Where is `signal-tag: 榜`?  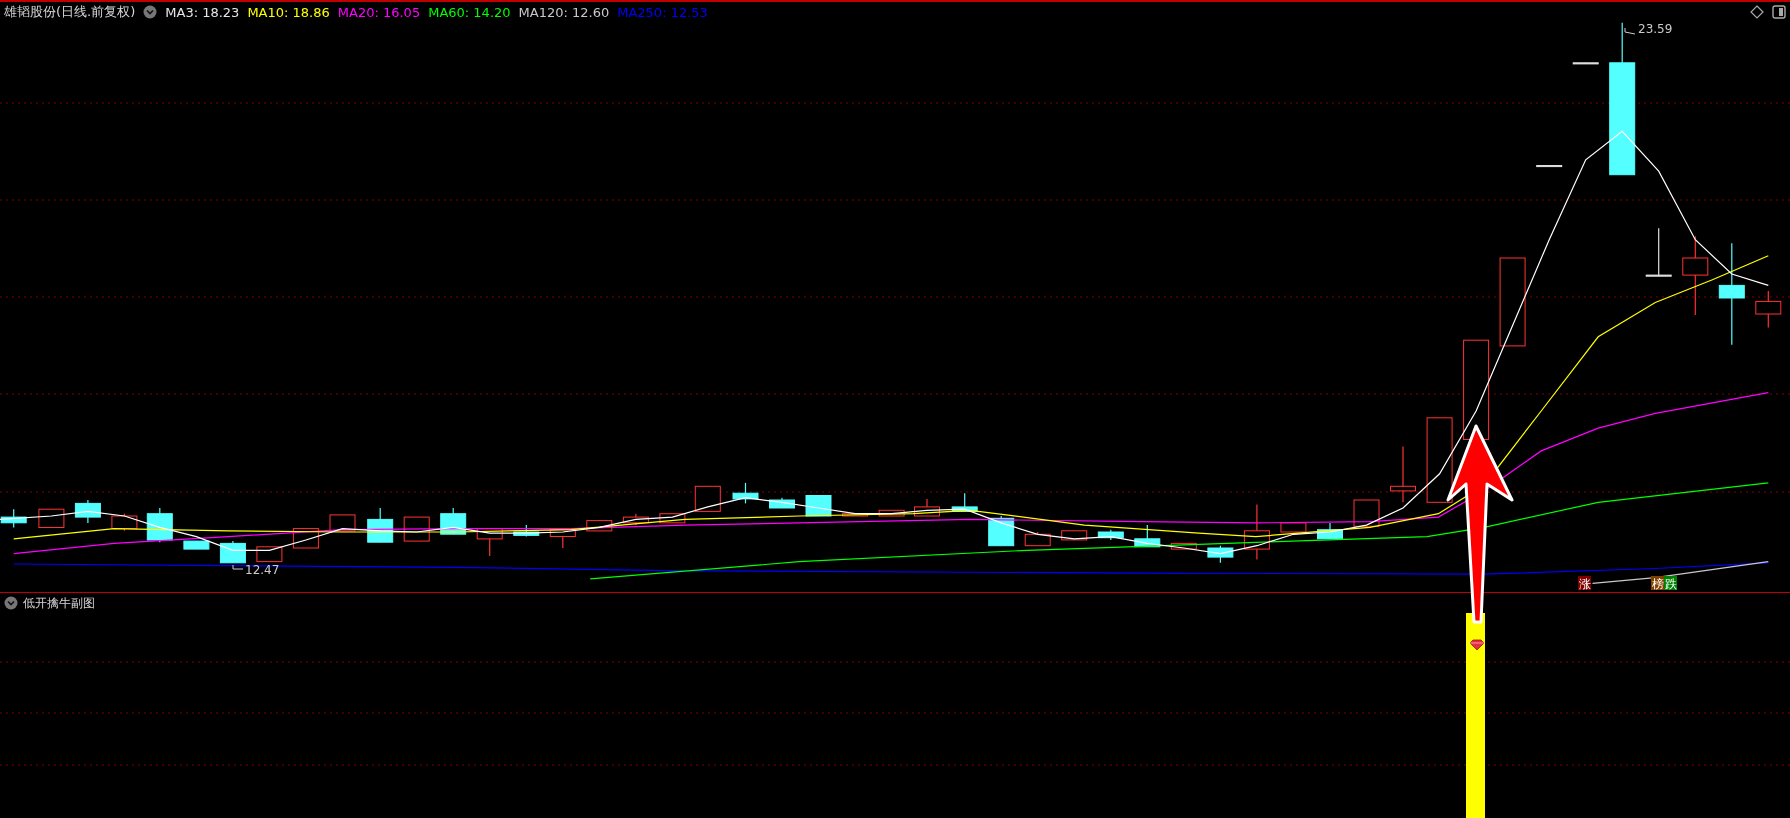
signal-tag: 榜 is located at coordinates (1657, 583).